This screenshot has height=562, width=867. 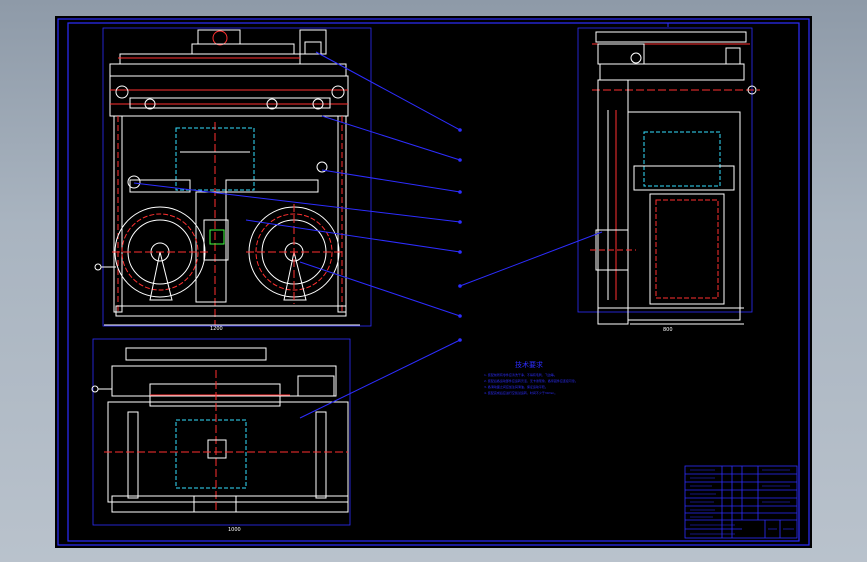 I want to click on tech-note-2: 2. 装配后各运动部件应运转灵活，无卡滞现象，各紧固件应连接可靠。, so click(x=531, y=380).